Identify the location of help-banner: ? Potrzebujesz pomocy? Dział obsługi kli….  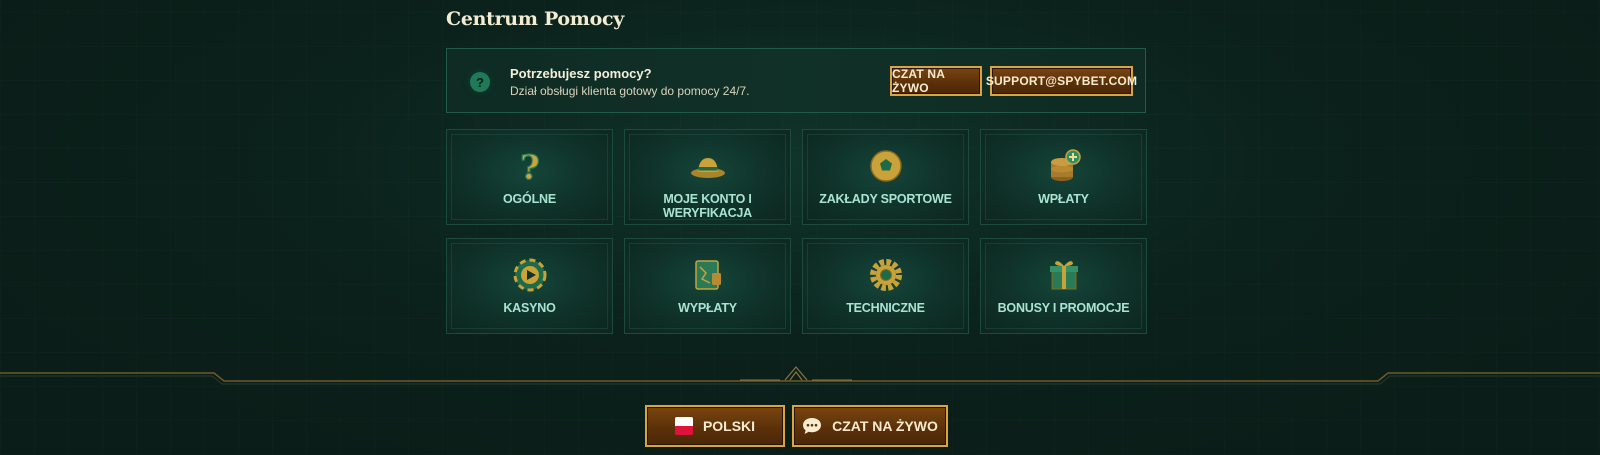
(796, 80).